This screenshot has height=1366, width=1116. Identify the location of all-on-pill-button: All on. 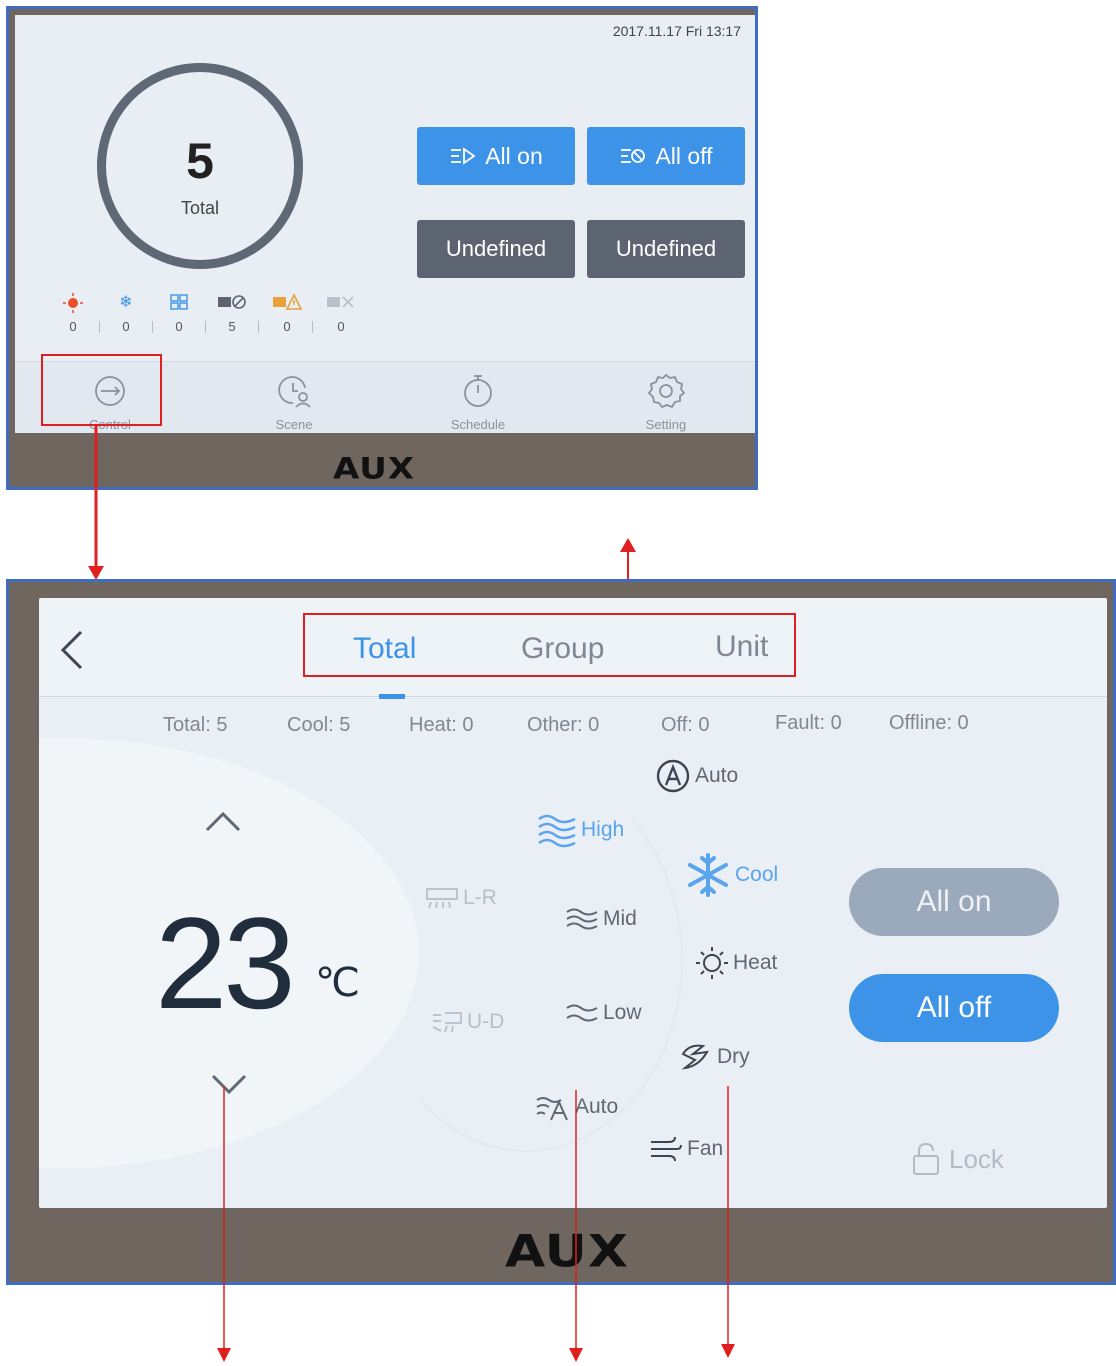
(954, 902).